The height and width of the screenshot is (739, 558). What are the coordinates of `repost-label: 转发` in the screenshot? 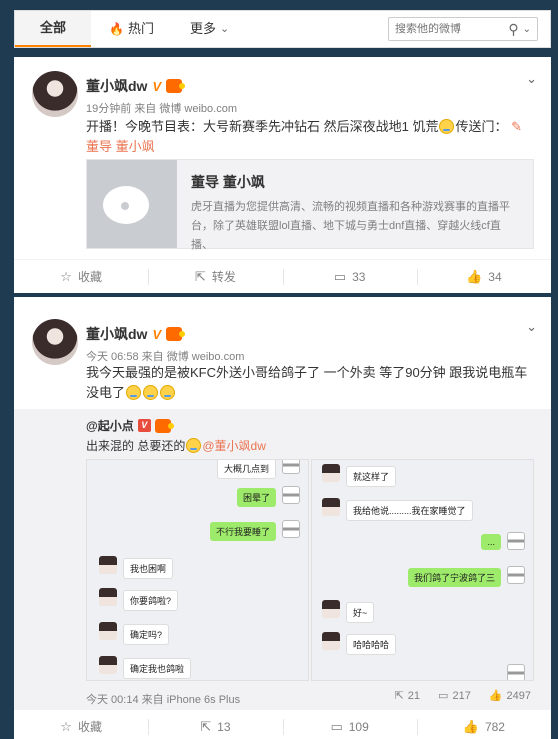 It's located at (223, 277).